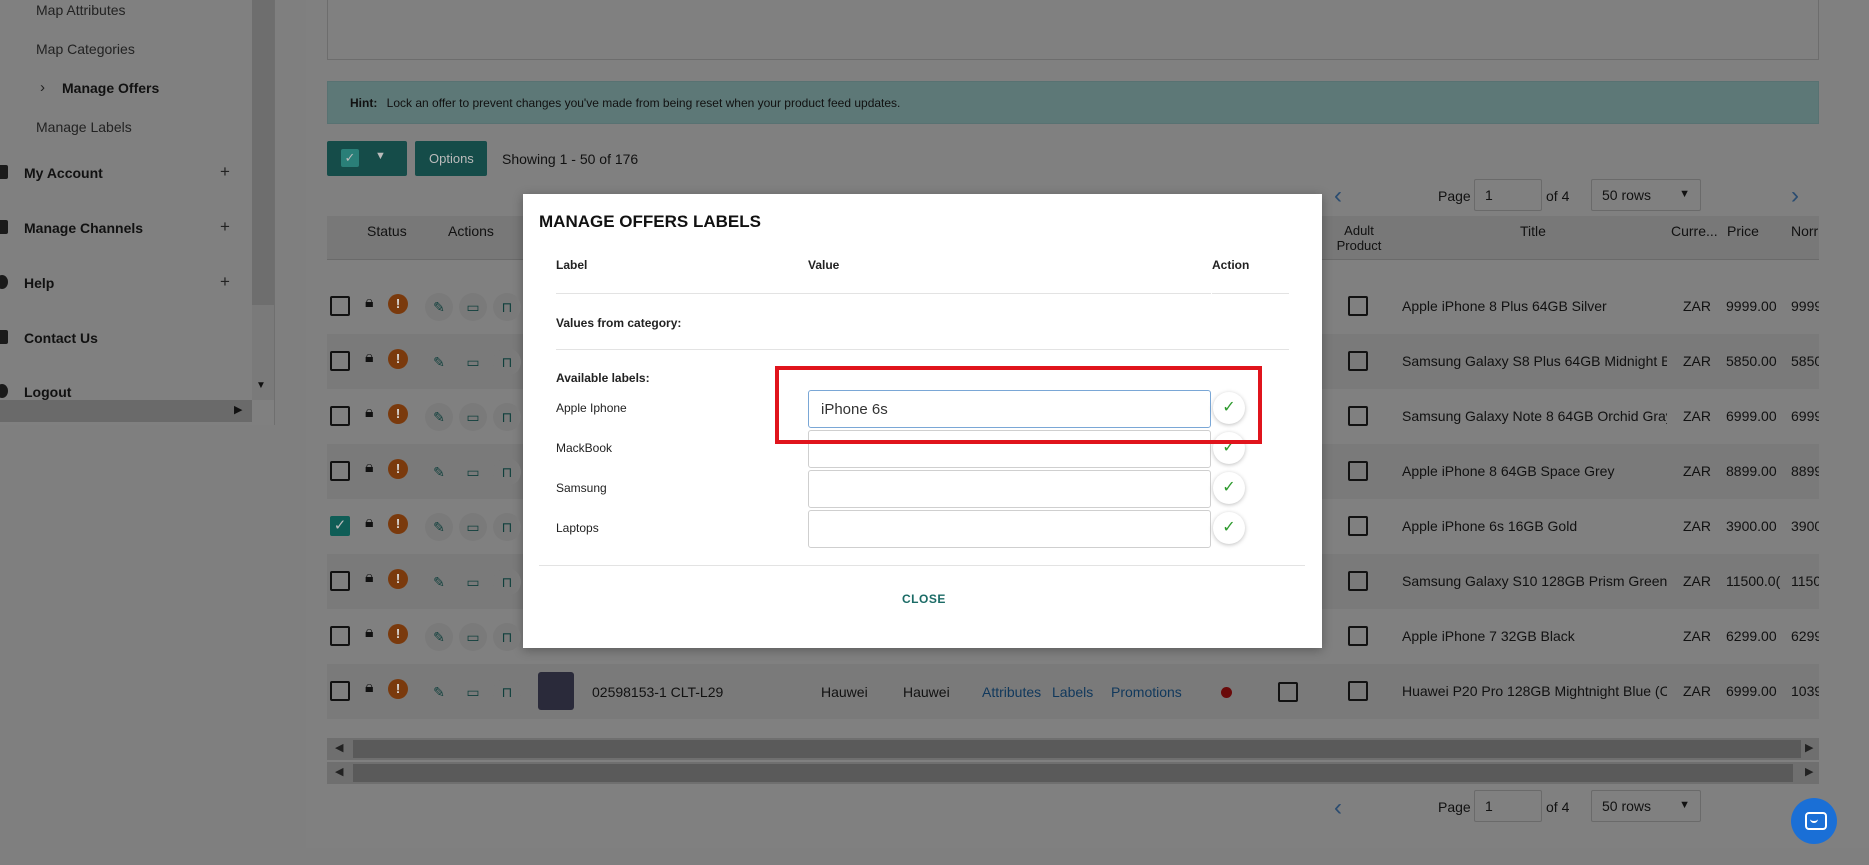  I want to click on sidebar-item-help: Help, so click(39, 283).